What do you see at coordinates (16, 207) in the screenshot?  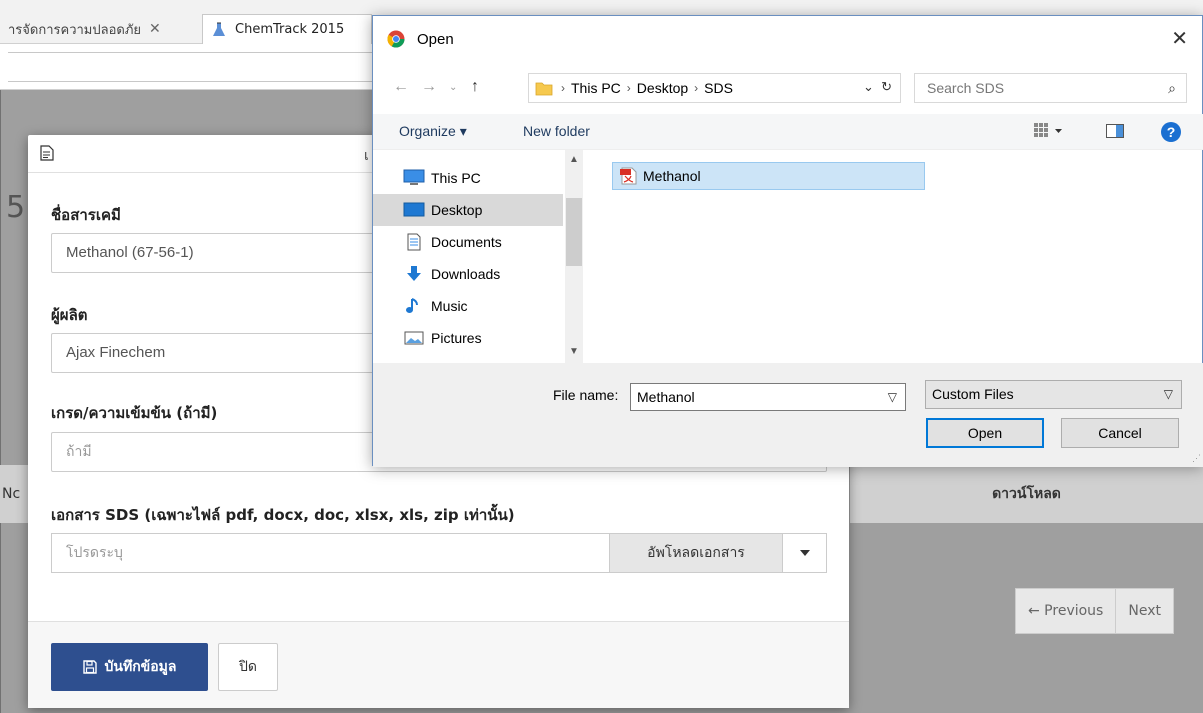 I see `background-fragment: 5` at bounding box center [16, 207].